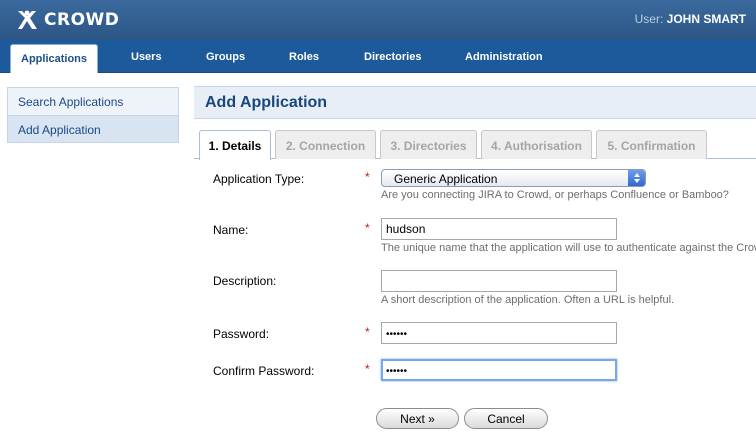  Describe the element at coordinates (499, 333) in the screenshot. I see `password-input: ••••••` at that location.